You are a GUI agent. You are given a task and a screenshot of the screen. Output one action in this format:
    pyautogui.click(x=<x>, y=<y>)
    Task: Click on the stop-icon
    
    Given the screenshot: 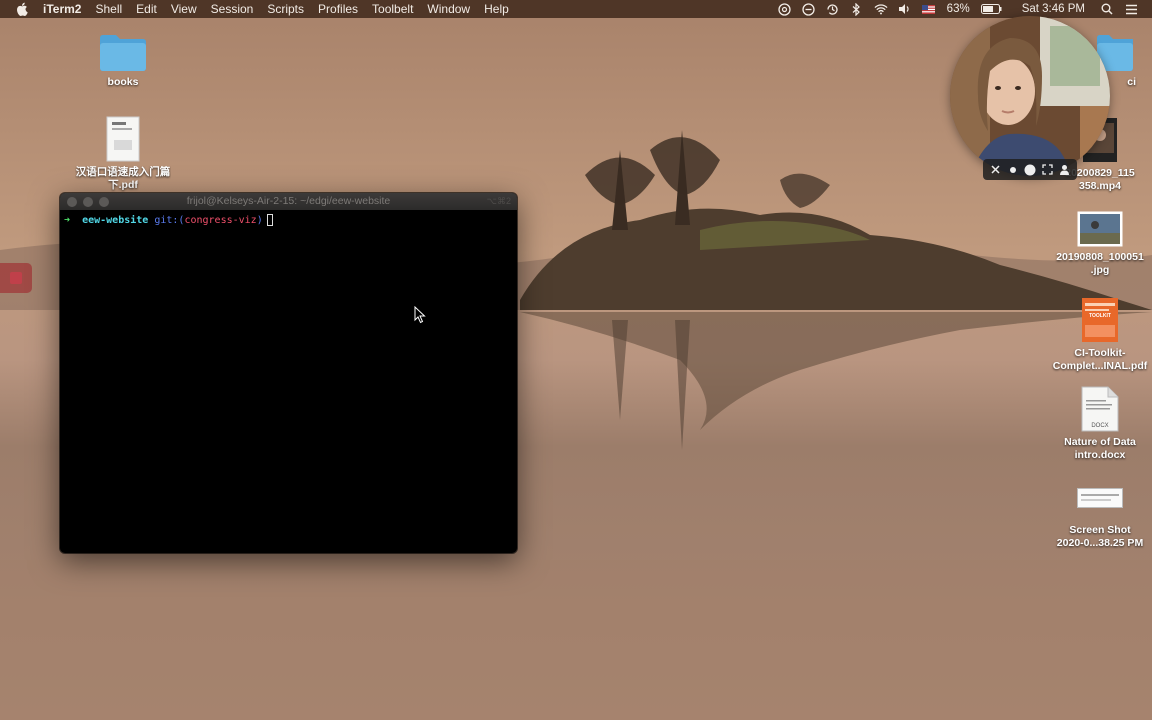 What is the action you would take?
    pyautogui.click(x=16, y=278)
    